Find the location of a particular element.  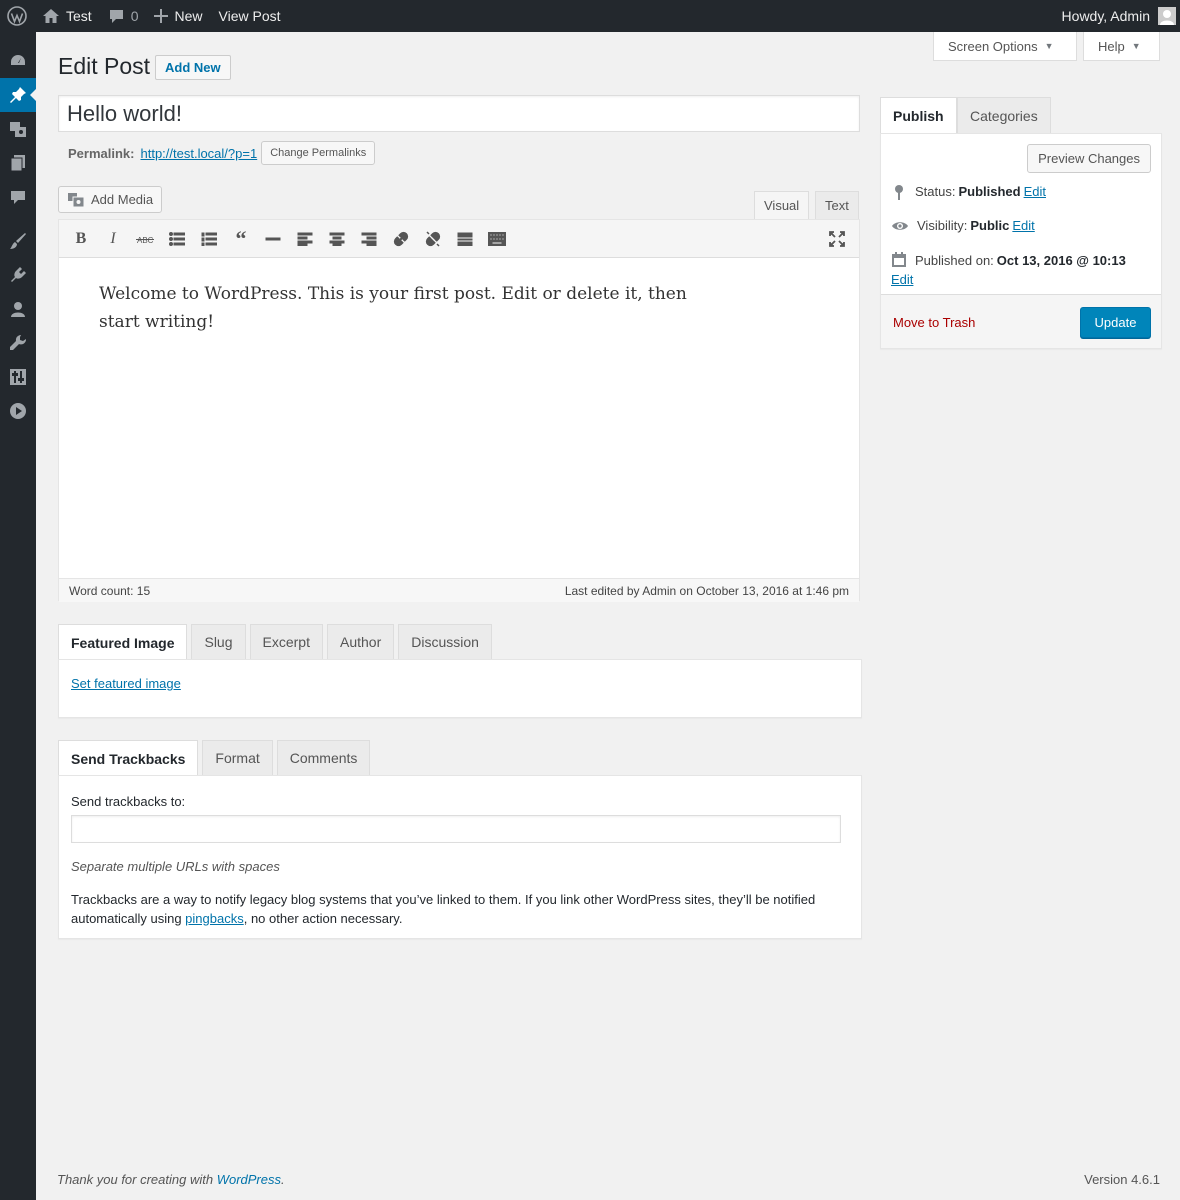

align-right-icon is located at coordinates (369, 239).